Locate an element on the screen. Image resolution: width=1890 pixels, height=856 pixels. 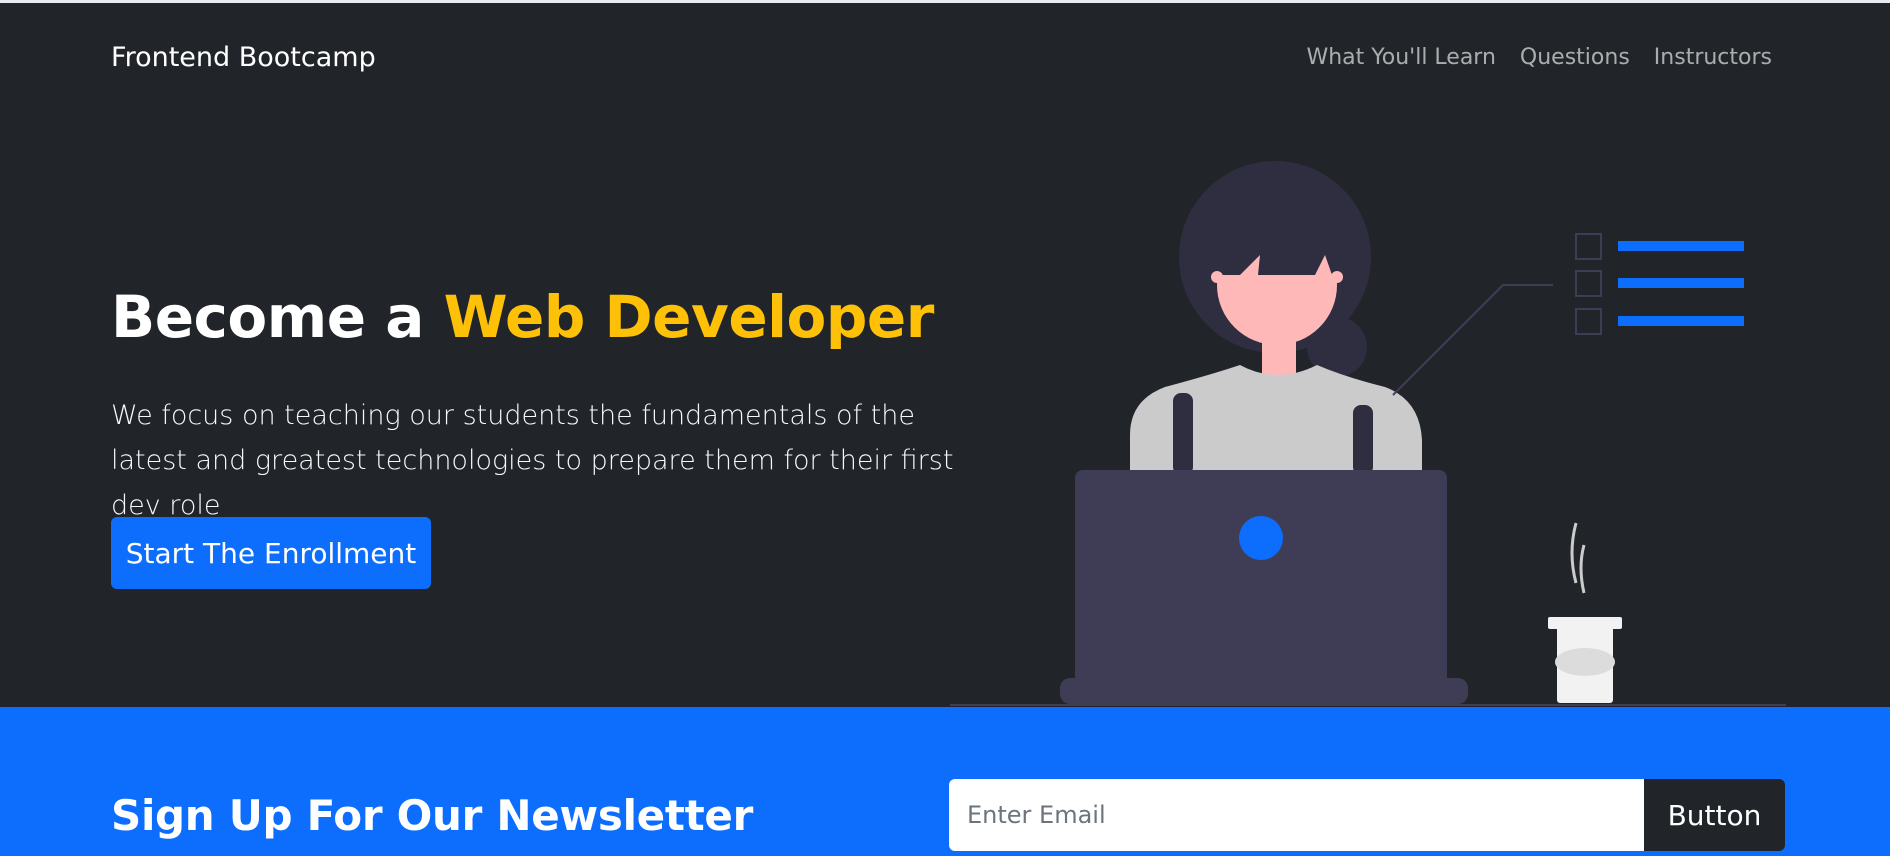
hero-title: Become a Web Developer is located at coordinates (522, 317).